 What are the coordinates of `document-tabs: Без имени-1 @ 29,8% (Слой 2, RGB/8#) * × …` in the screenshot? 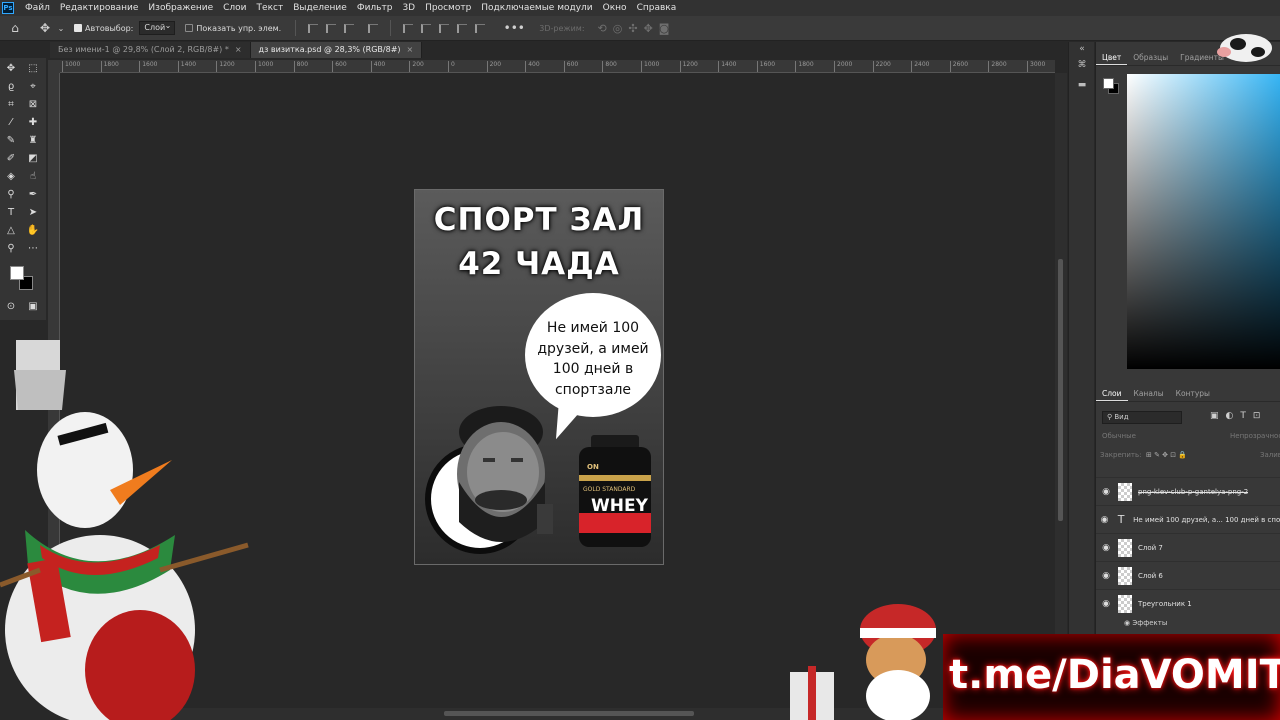 It's located at (559, 50).